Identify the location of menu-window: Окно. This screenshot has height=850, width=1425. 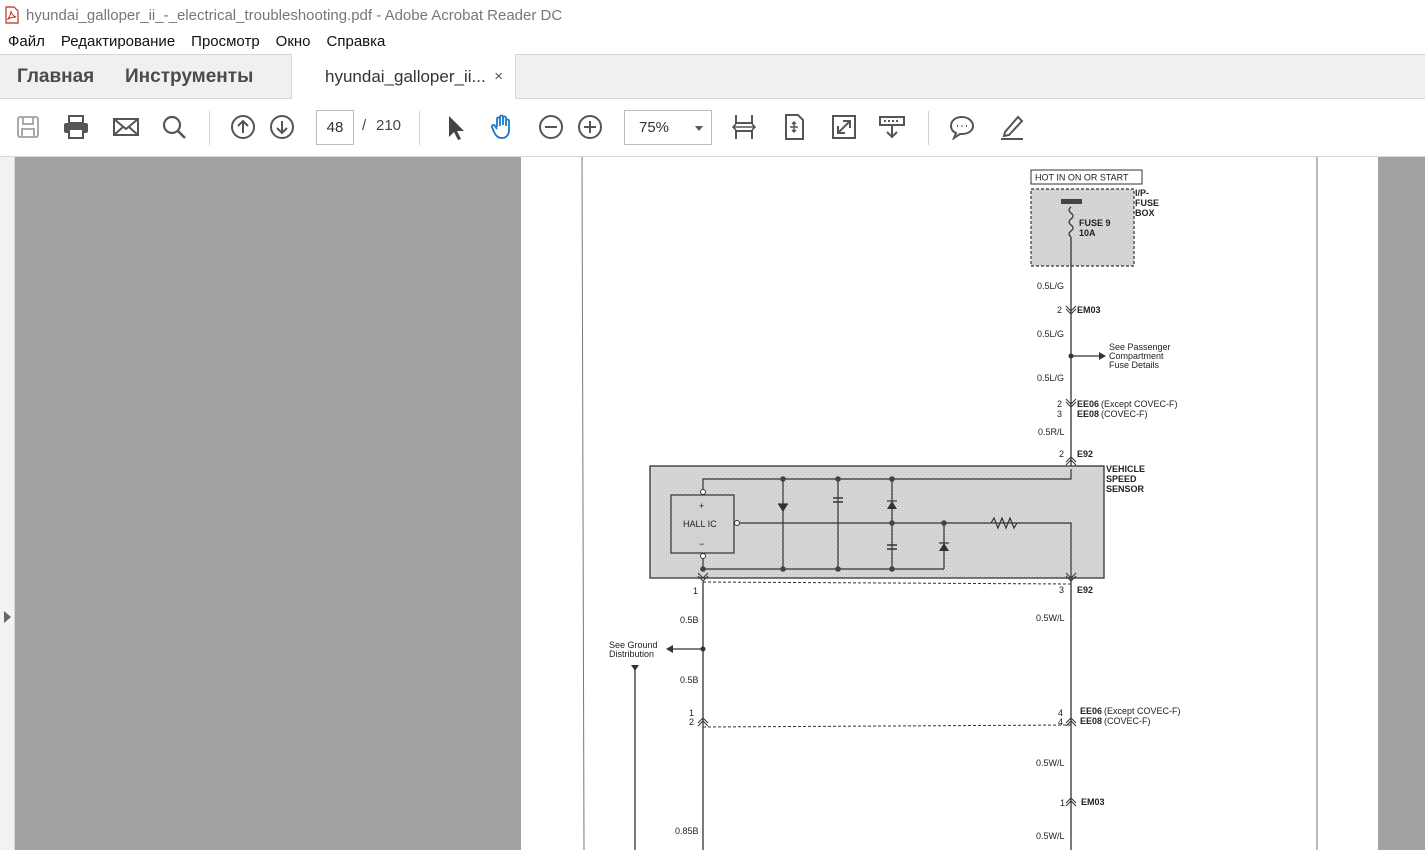
(293, 42).